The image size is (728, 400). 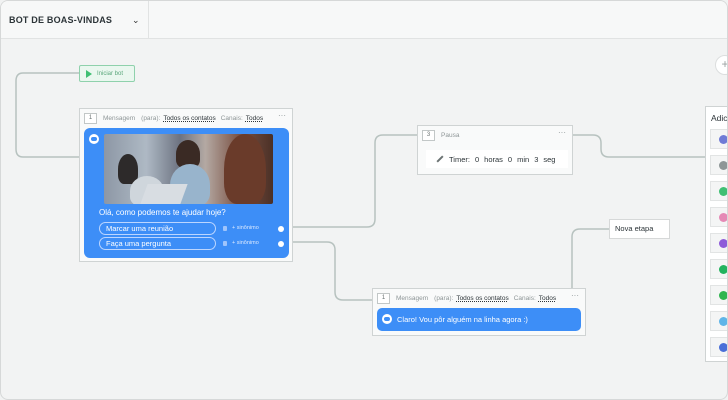 I want to click on check-icon, so click(x=723, y=269).